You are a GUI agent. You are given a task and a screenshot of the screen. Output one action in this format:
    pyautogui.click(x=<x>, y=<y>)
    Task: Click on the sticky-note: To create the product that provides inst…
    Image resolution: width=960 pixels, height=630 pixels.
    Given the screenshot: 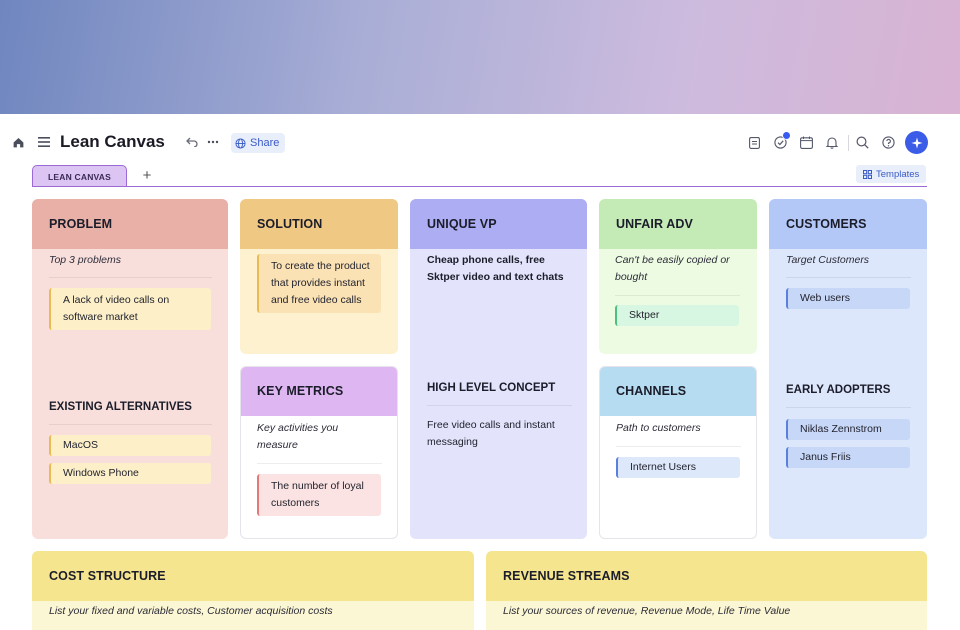 What is the action you would take?
    pyautogui.click(x=319, y=283)
    